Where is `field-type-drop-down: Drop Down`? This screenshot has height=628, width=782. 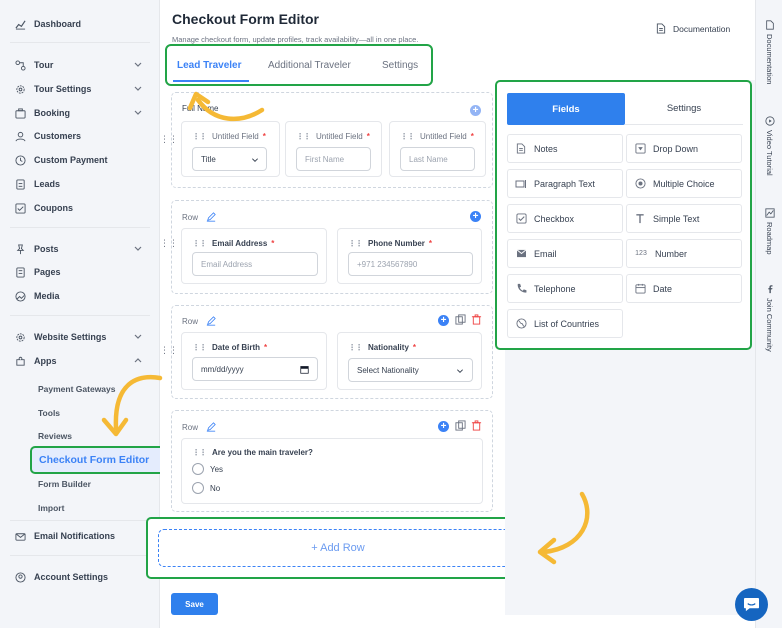
field-type-drop-down: Drop Down is located at coordinates (684, 148).